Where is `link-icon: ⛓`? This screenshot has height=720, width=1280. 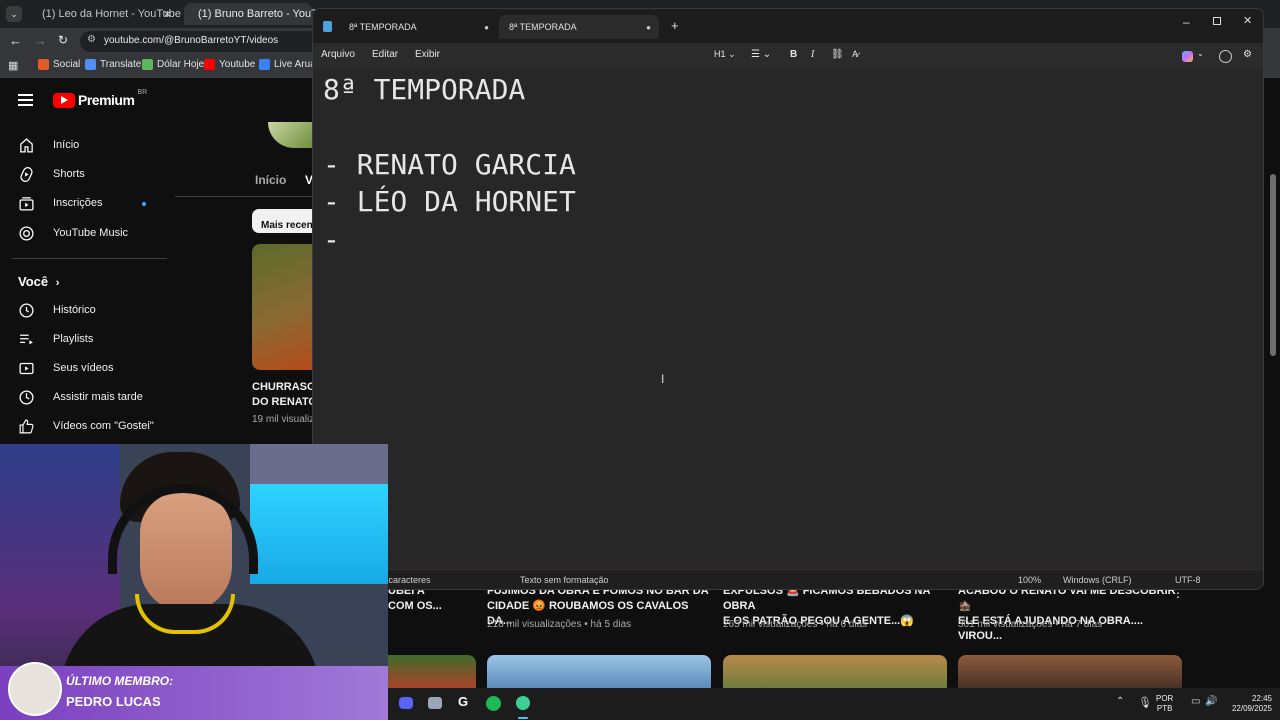 link-icon: ⛓ is located at coordinates (837, 54).